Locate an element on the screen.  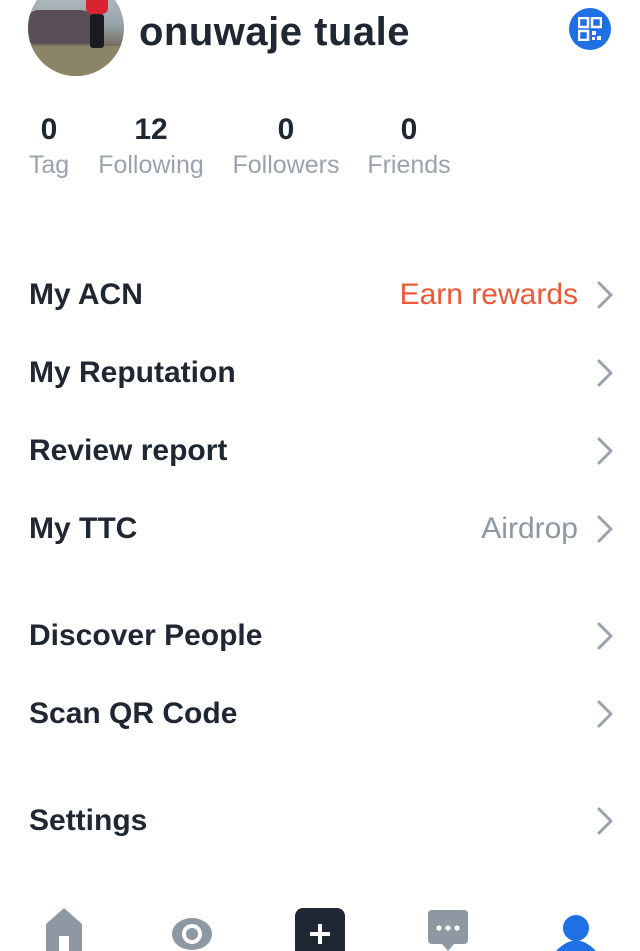
stat-friends-label: Friends is located at coordinates (409, 165).